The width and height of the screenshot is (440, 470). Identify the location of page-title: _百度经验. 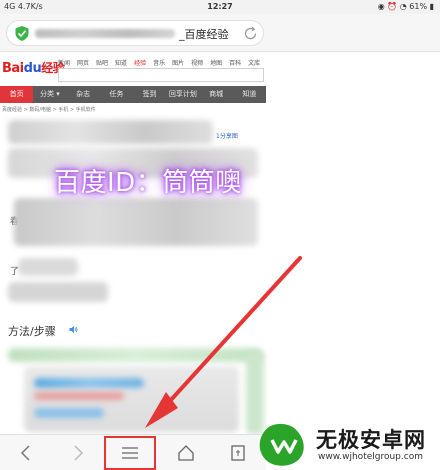
(204, 34).